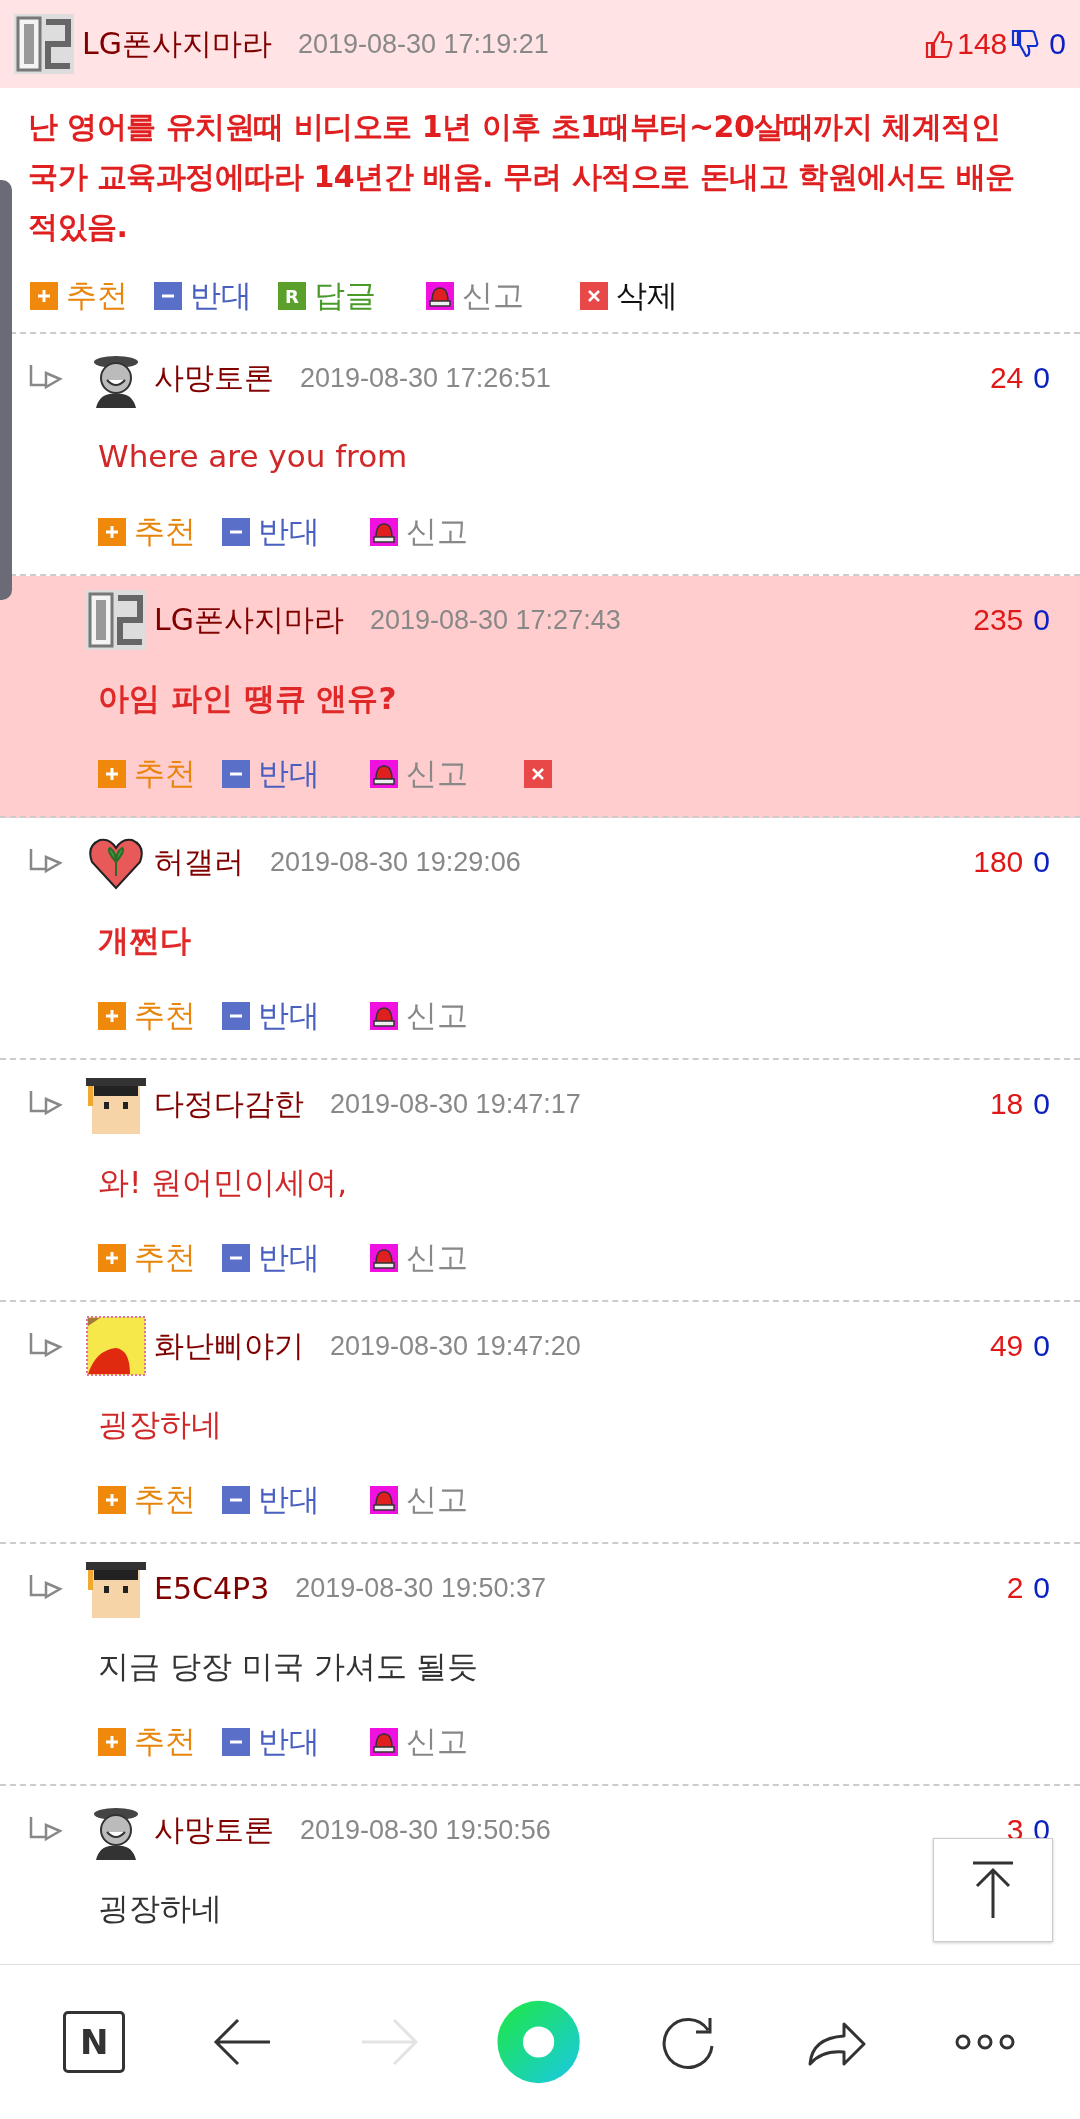 The image size is (1080, 2119). What do you see at coordinates (288, 1666) in the screenshot?
I see `comment-text: 지금 당장 미국 가셔도 될듯` at bounding box center [288, 1666].